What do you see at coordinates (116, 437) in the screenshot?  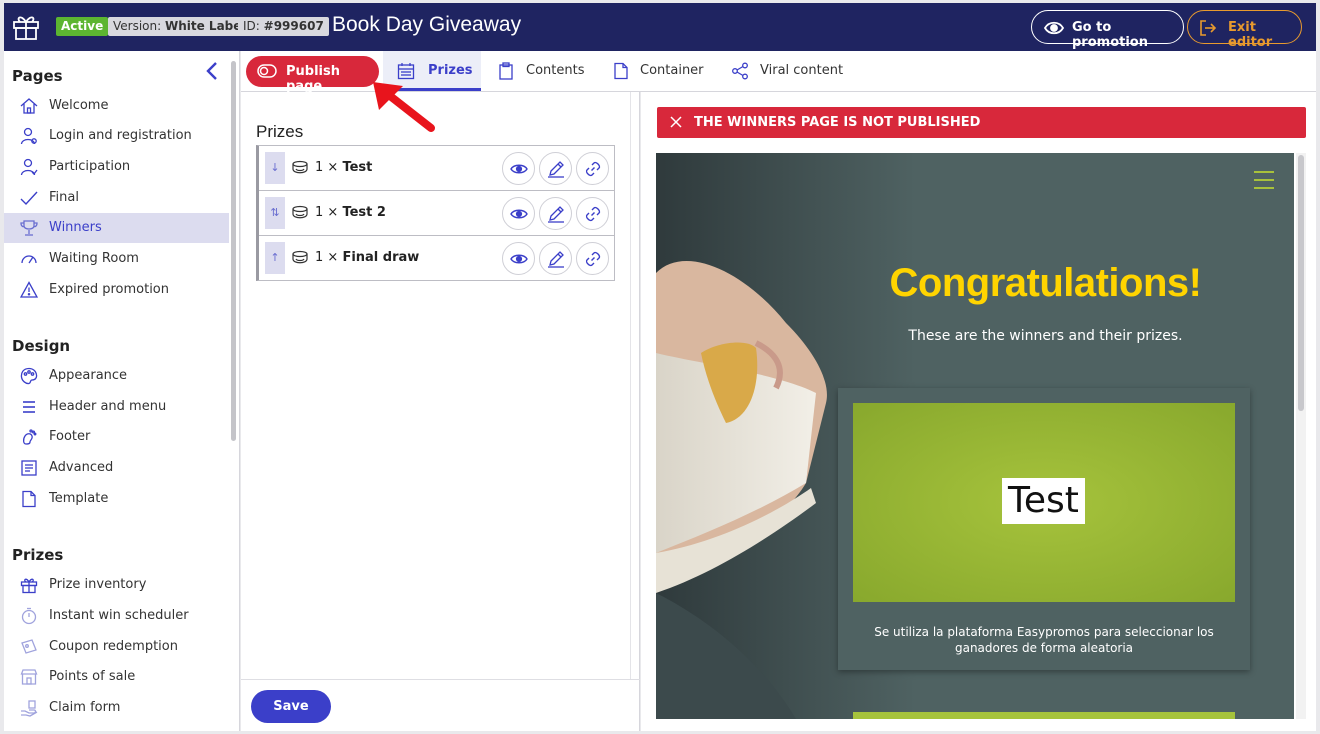 I see `sidebar-item-footer: Footer` at bounding box center [116, 437].